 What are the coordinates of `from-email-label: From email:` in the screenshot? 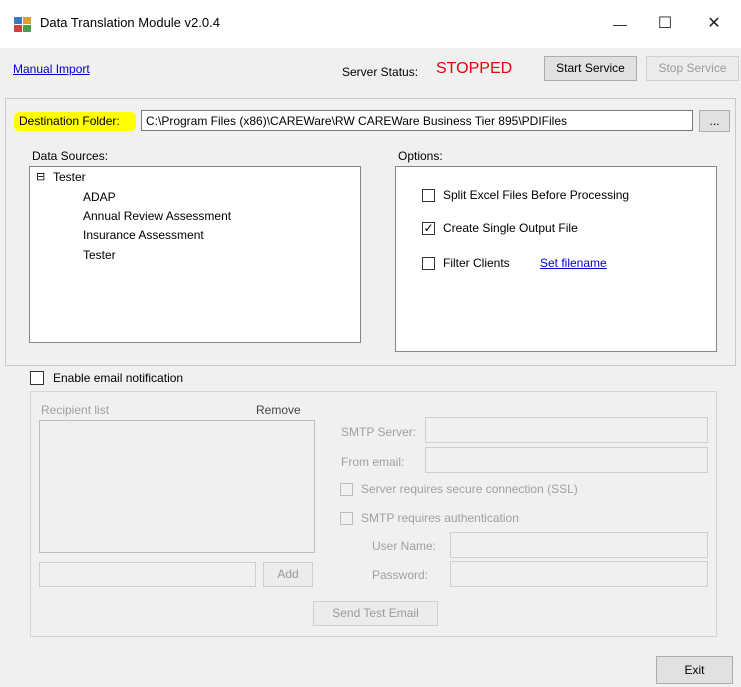 It's located at (373, 462).